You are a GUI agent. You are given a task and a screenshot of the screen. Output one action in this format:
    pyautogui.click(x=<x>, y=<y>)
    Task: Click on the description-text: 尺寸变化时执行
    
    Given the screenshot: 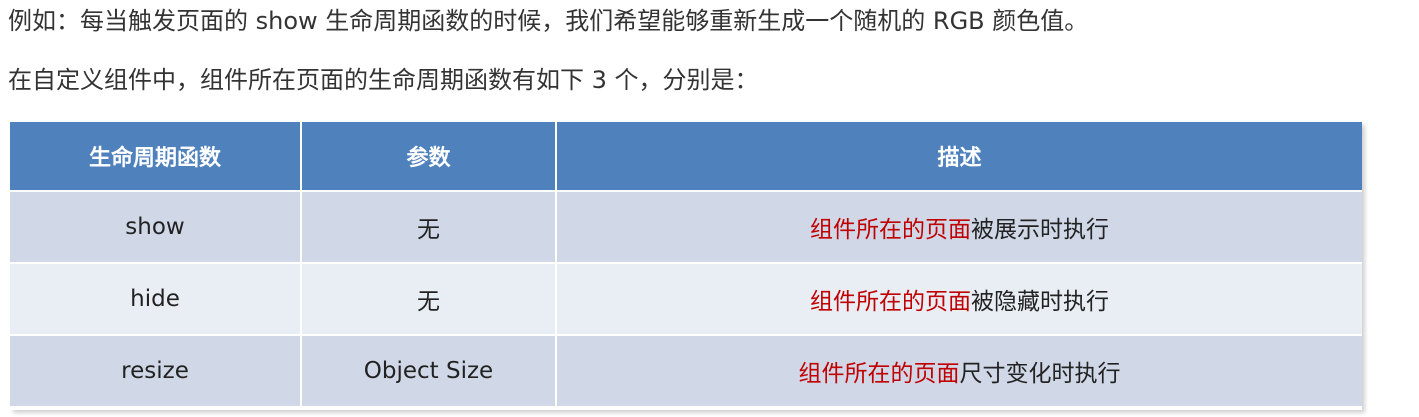 What is the action you would take?
    pyautogui.click(x=1040, y=374)
    